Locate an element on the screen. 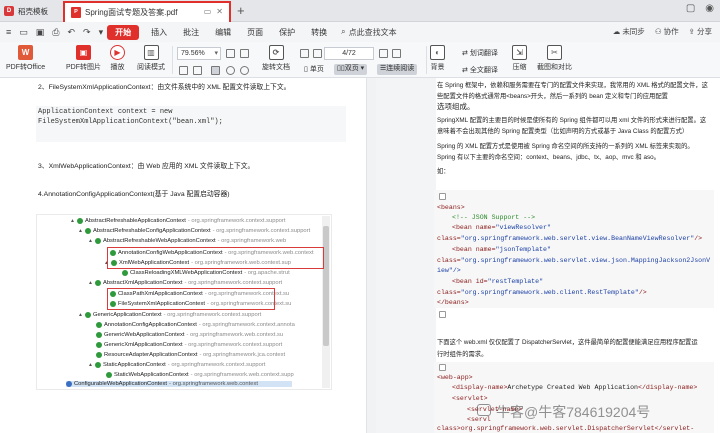  dropdown-icon: ▾ is located at coordinates (101, 32).